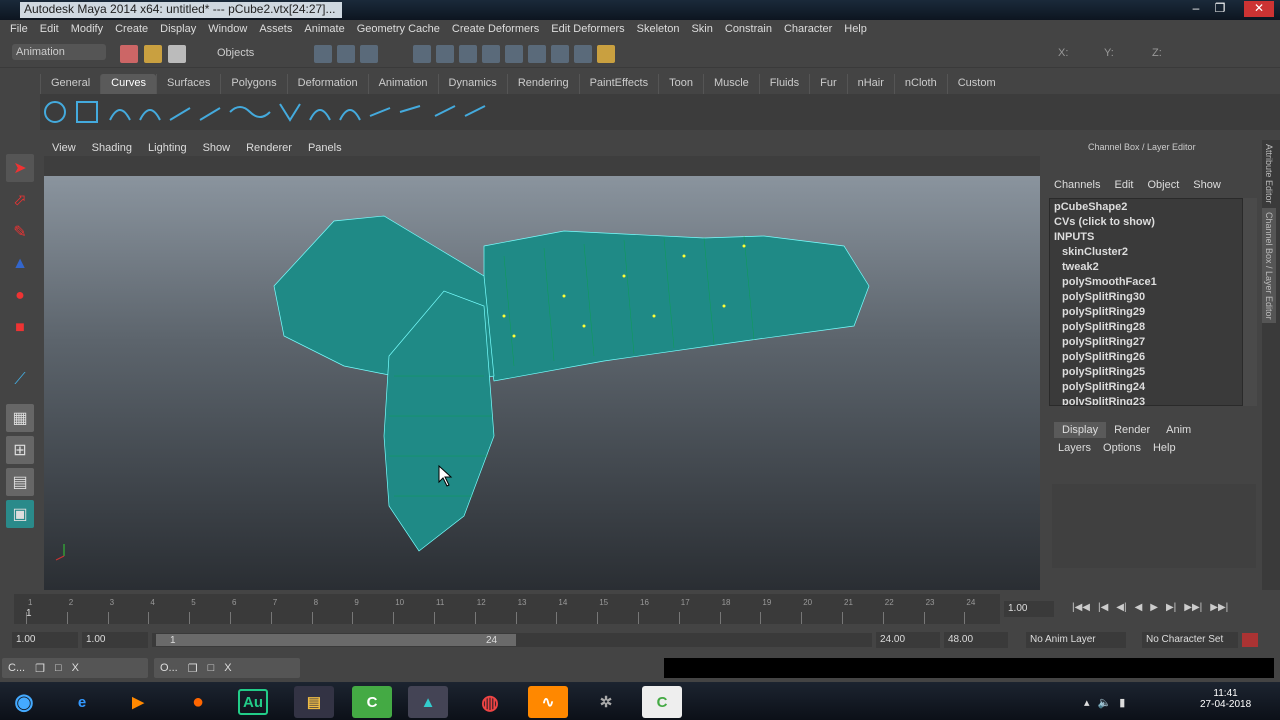 Image resolution: width=1280 pixels, height=720 pixels. I want to click on list-item: CVs (click to show), so click(1146, 223).